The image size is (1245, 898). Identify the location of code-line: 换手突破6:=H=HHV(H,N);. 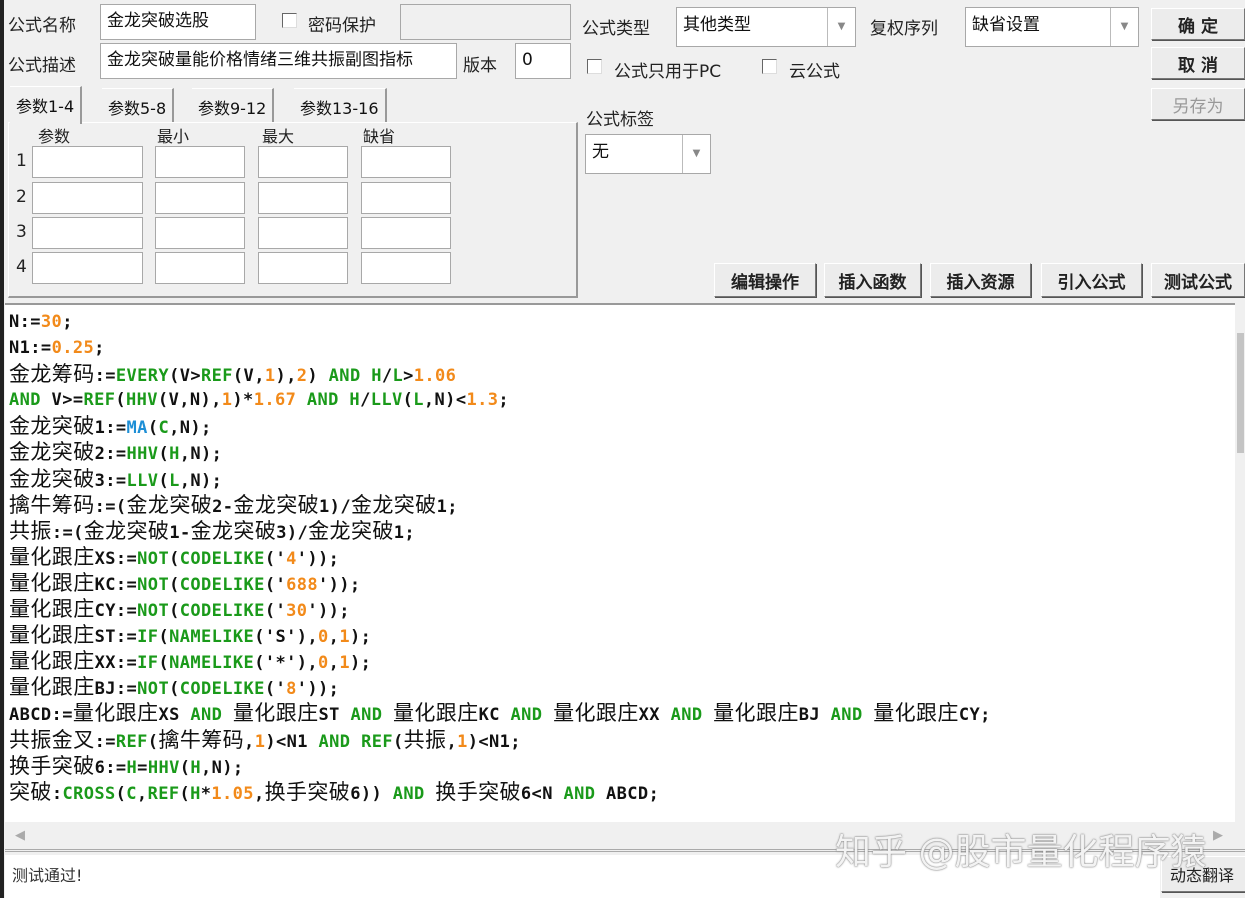
(126, 765).